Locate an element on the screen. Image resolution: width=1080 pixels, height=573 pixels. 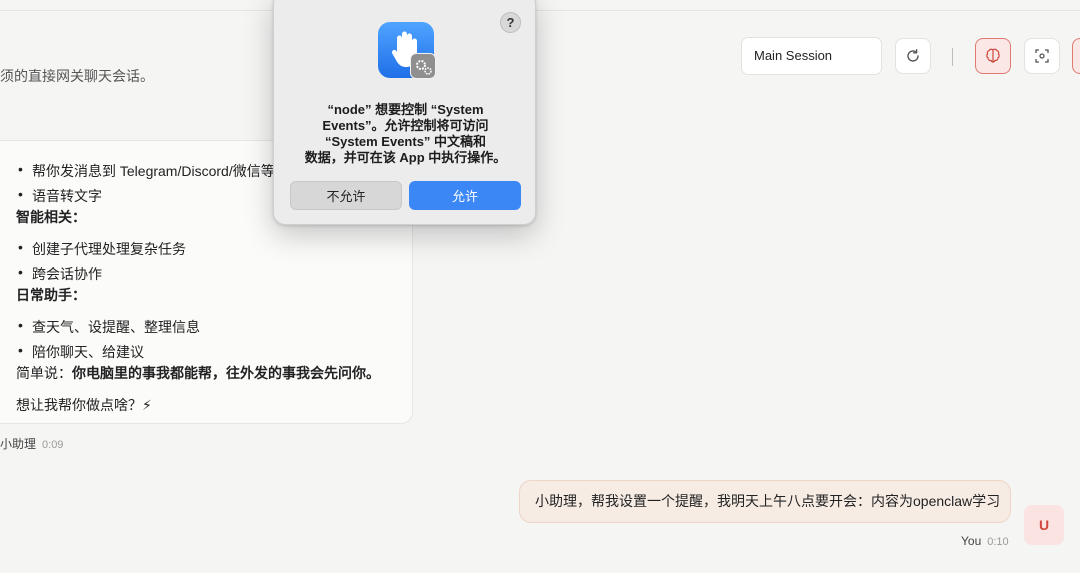
gear-icon is located at coordinates (423, 66).